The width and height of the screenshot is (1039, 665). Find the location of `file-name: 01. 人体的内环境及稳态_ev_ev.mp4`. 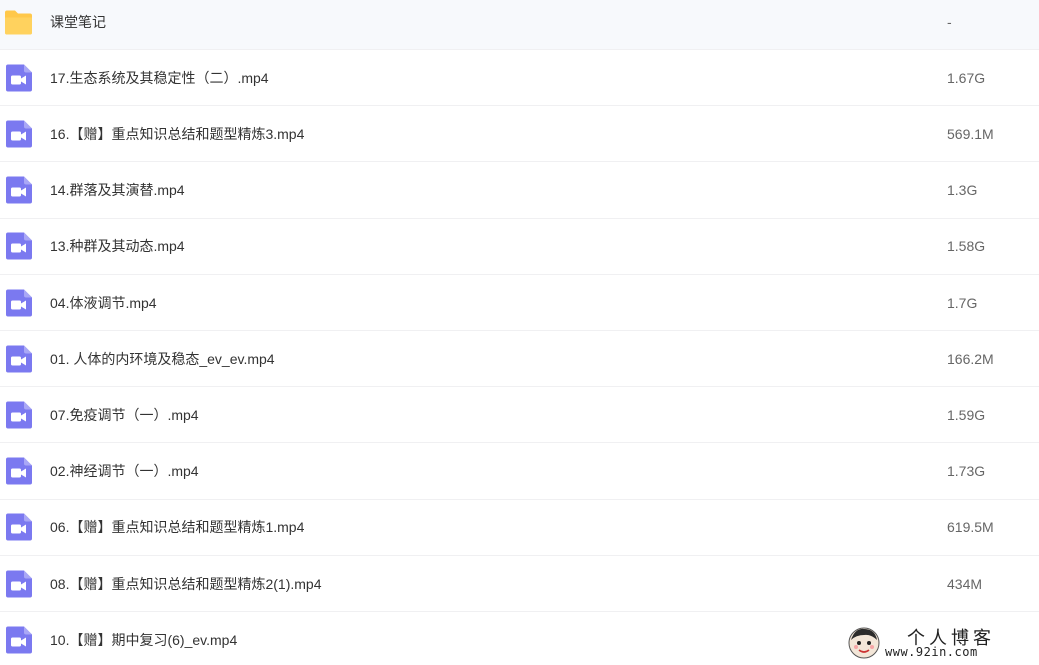

file-name: 01. 人体的内环境及稳态_ev_ev.mp4 is located at coordinates (162, 359).